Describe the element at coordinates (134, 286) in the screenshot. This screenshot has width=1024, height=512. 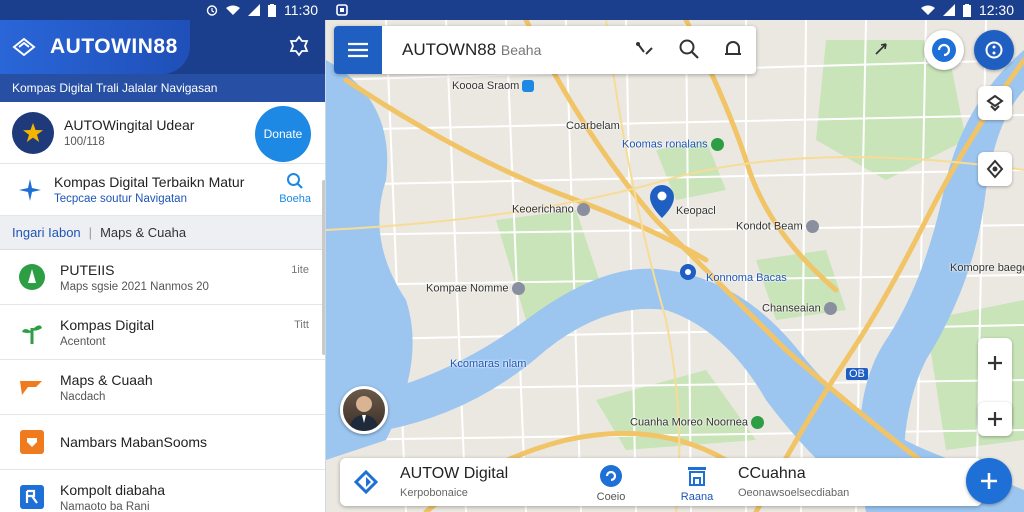
I see `list-item-subtitle: Maps sgsie 2021 Nanmos 20` at that location.